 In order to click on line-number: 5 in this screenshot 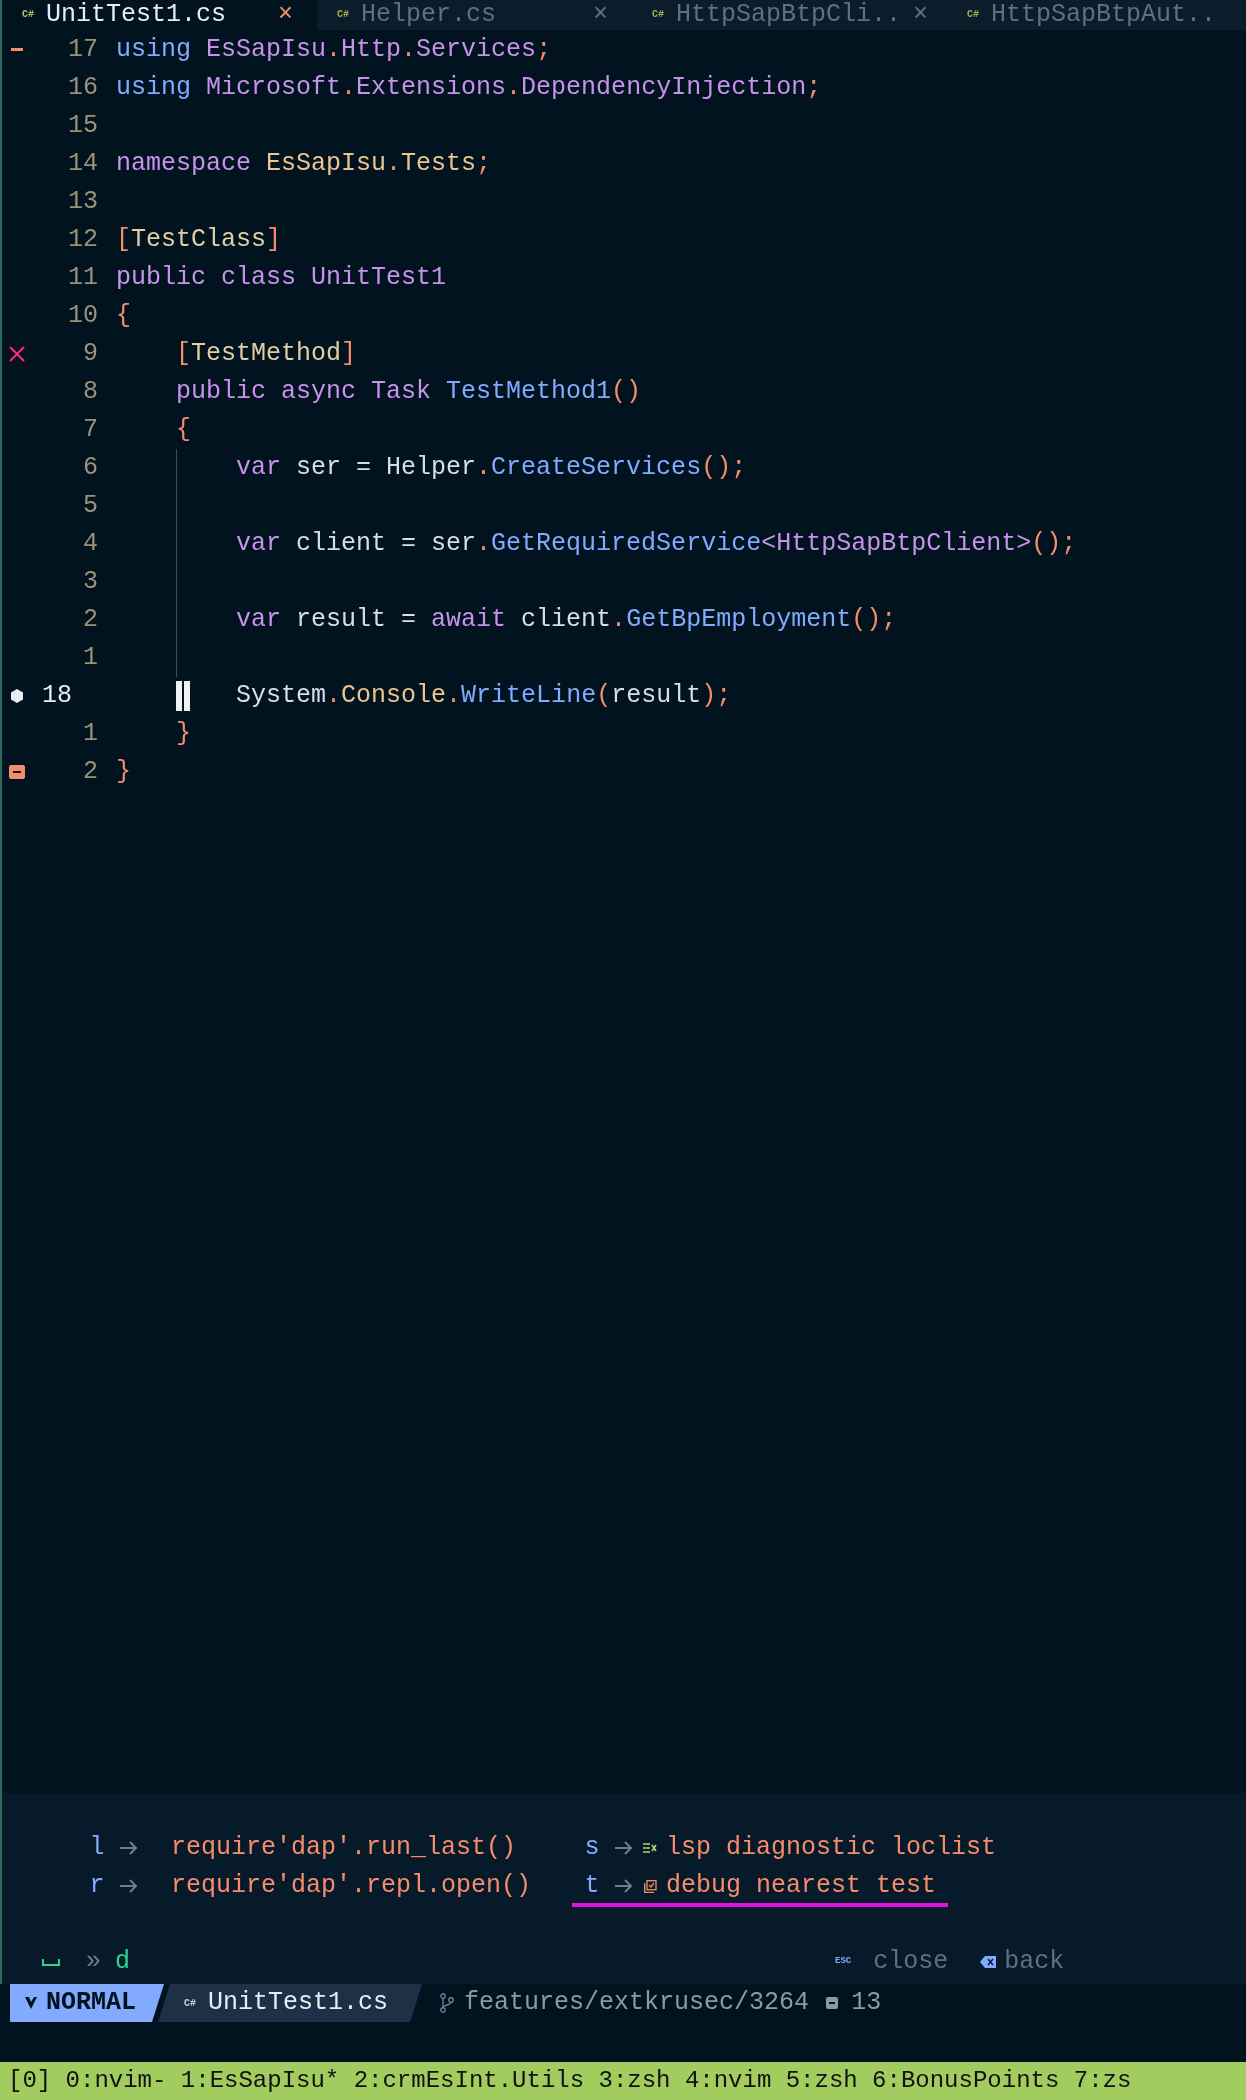, I will do `click(90, 506)`.